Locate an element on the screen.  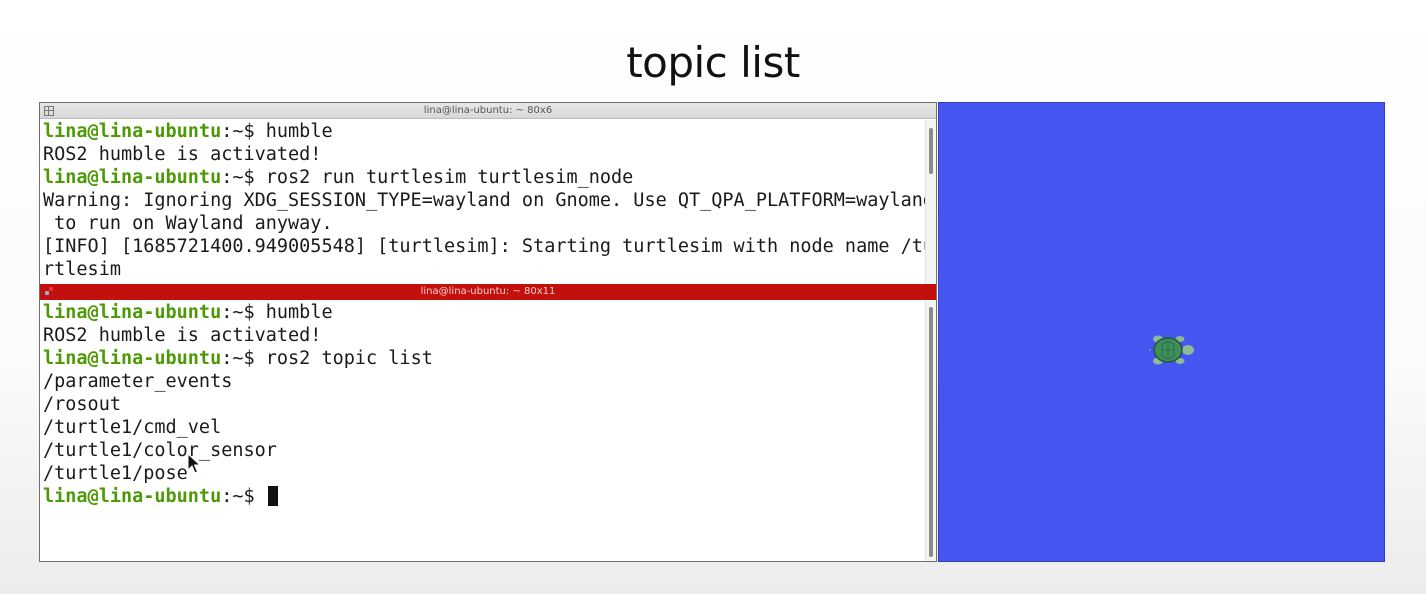
terminal-line: /turtle1/cmd_vel is located at coordinates (132, 427).